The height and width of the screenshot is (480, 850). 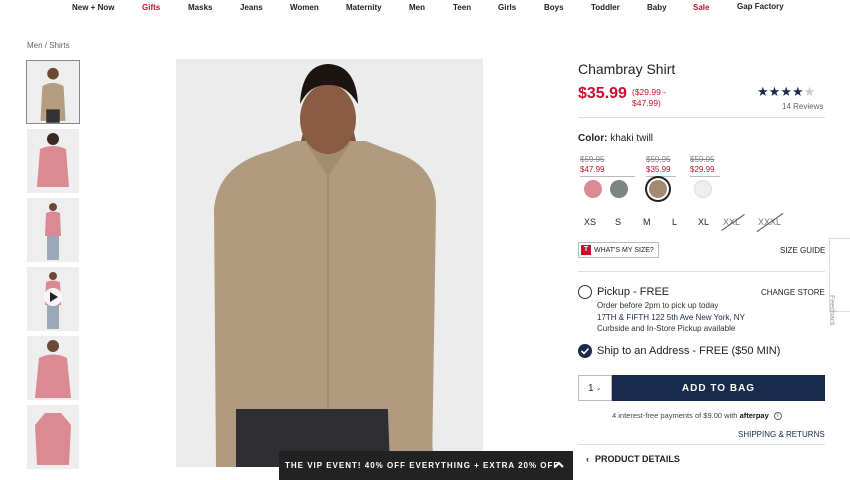 I want to click on product-price: $35.99, so click(x=602, y=93).